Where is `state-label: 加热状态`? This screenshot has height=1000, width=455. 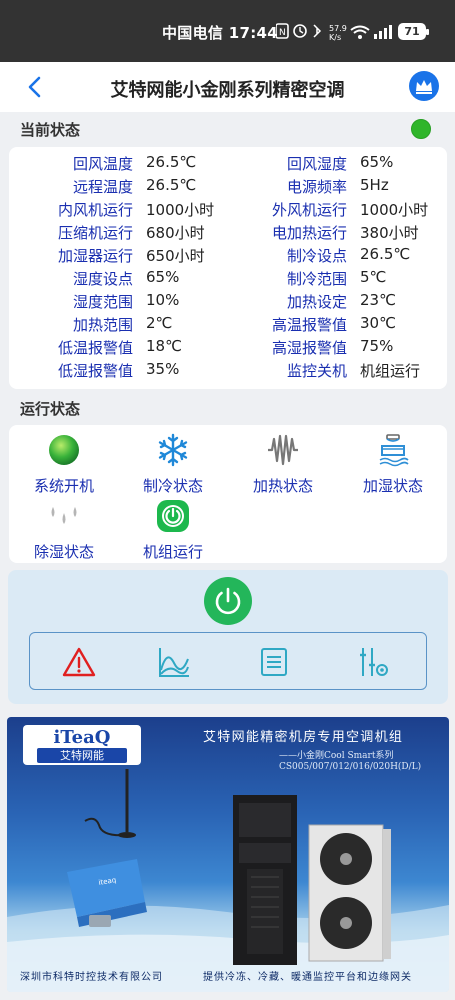
state-label: 加热状态 is located at coordinates (282, 486).